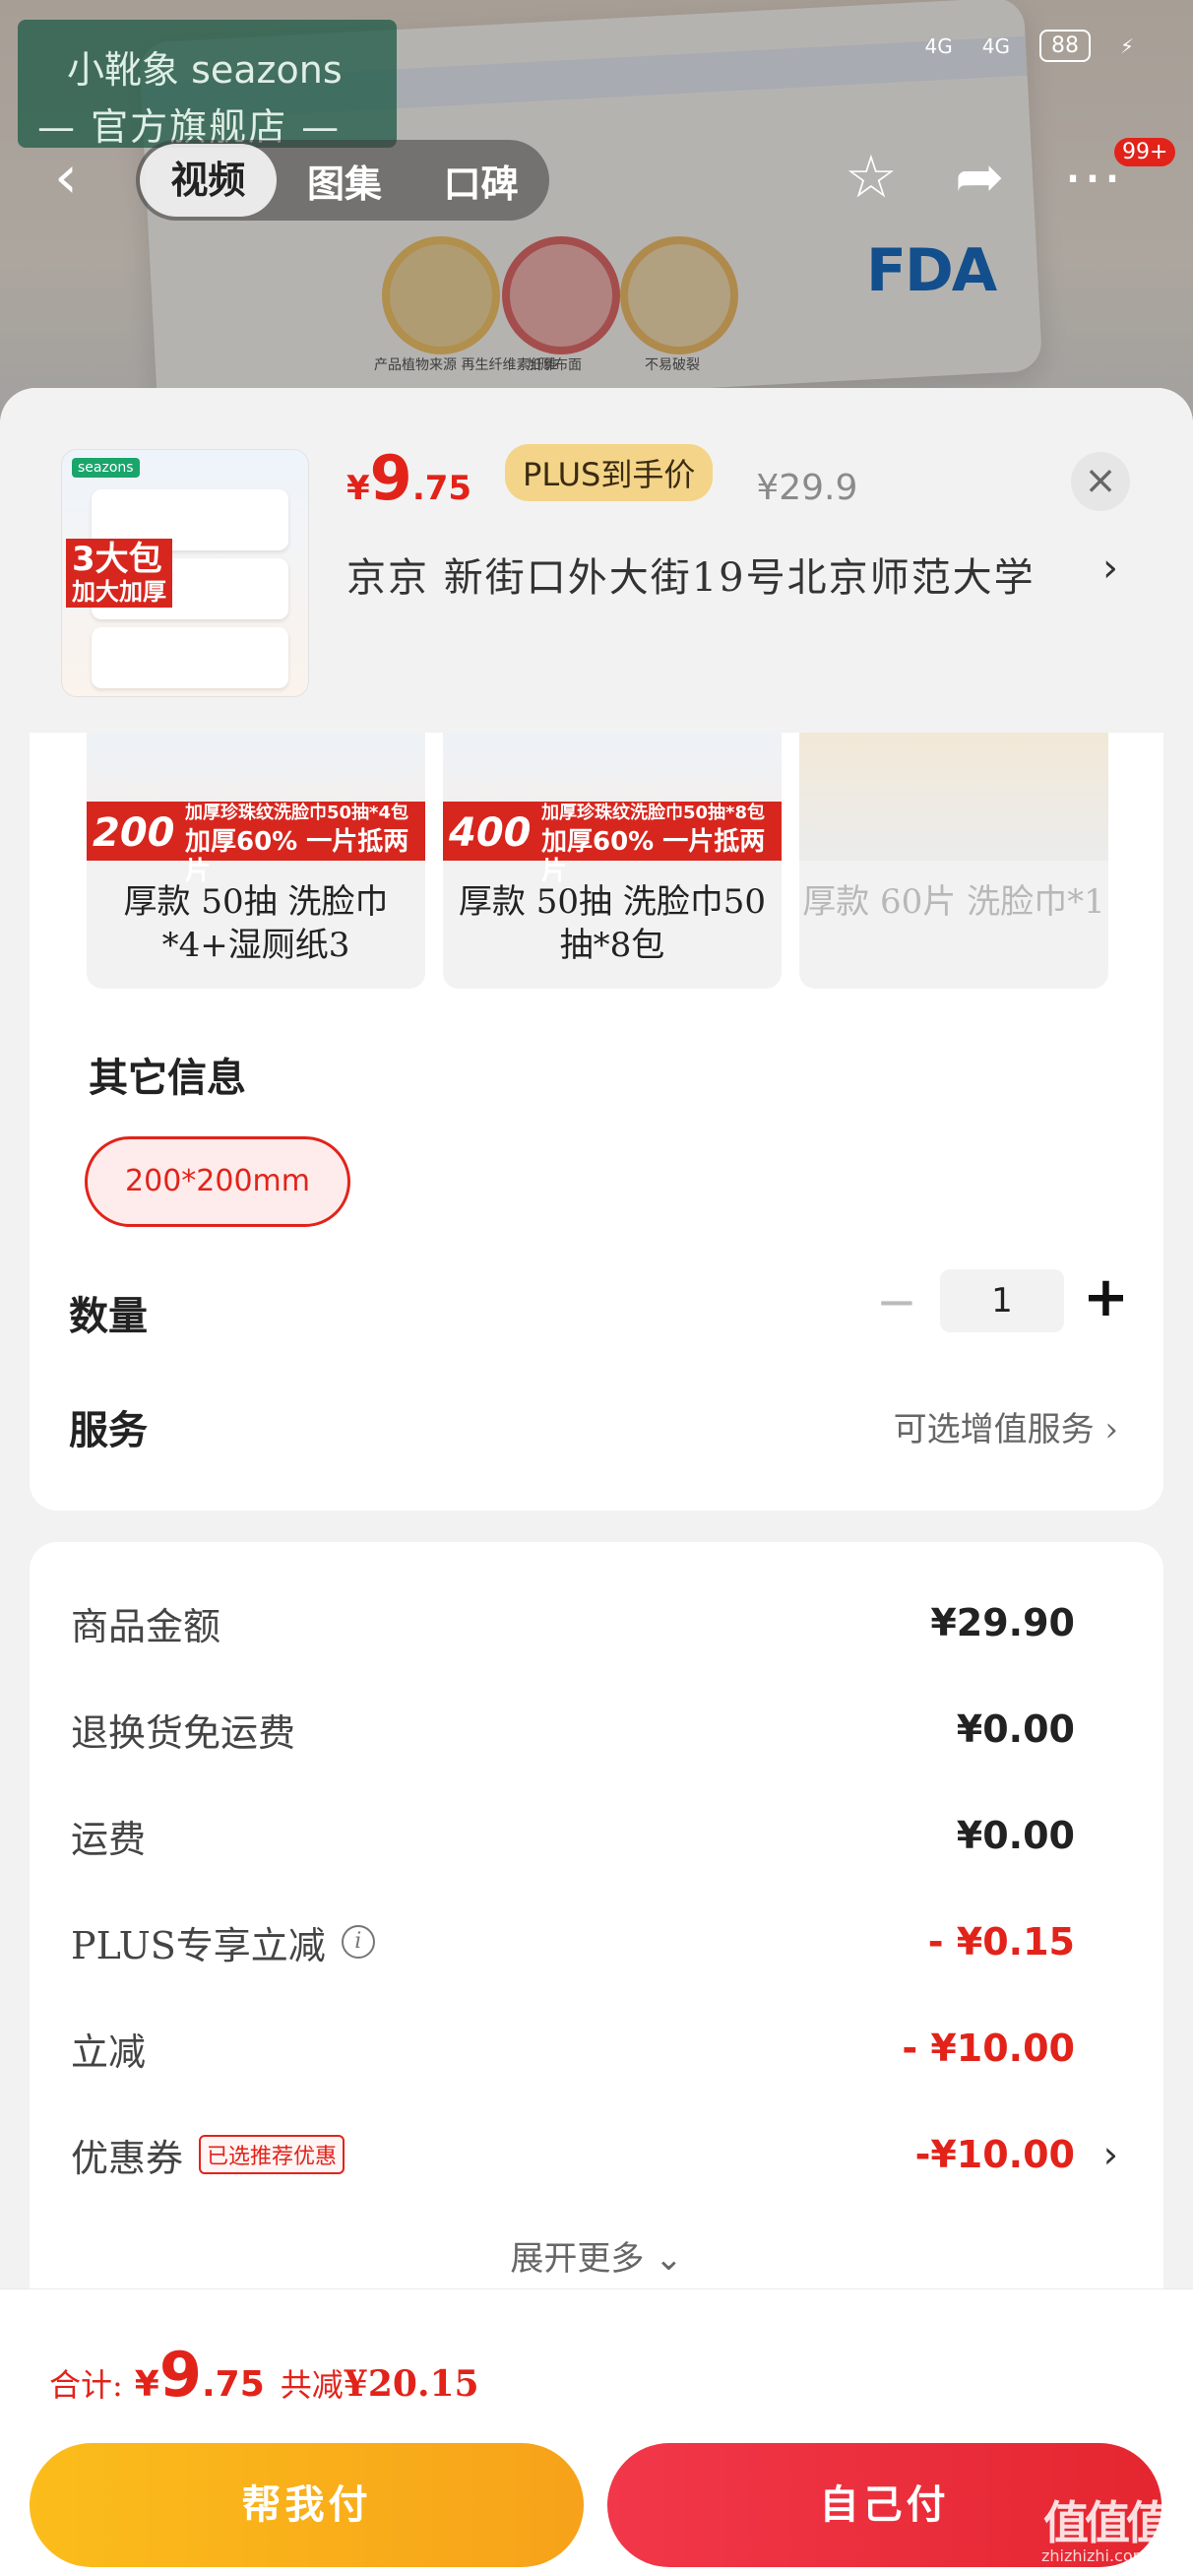 The width and height of the screenshot is (1193, 2576). I want to click on status-bar: 4G 4G 88 ⚡, so click(1029, 46).